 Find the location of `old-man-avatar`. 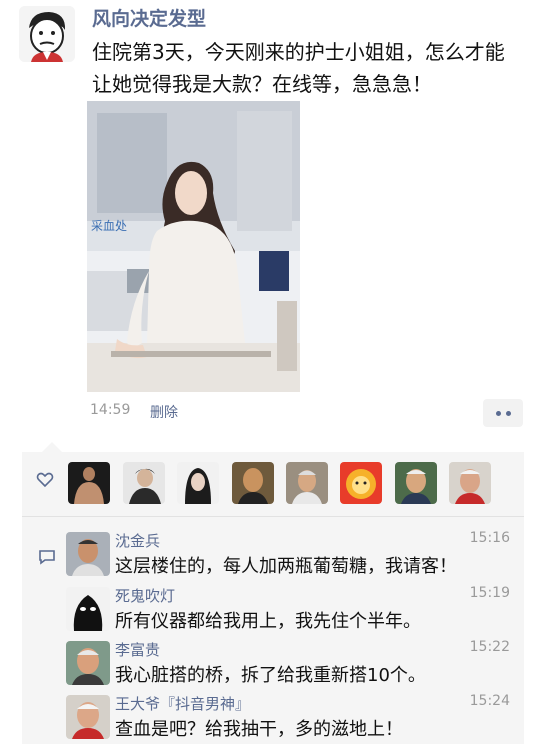

old-man-avatar is located at coordinates (307, 483).